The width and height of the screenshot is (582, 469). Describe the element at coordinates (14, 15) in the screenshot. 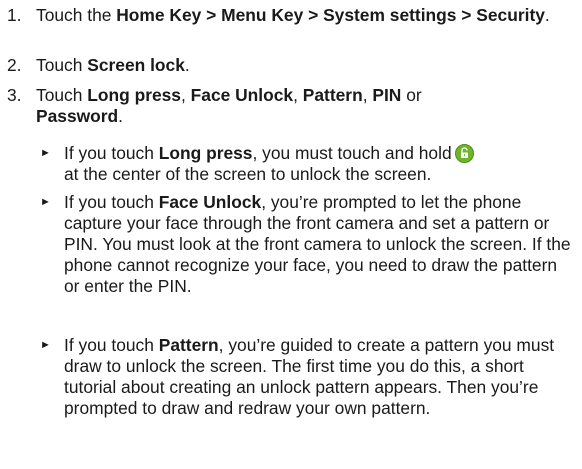

I see `step-number: 1.` at that location.